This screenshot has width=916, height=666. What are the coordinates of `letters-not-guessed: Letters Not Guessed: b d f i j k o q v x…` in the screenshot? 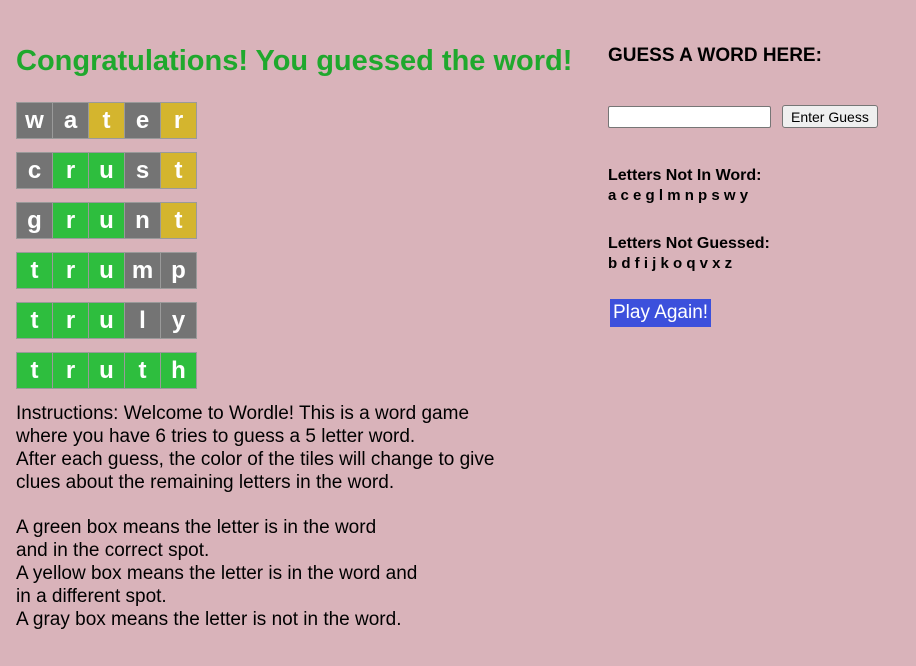 It's located at (758, 254).